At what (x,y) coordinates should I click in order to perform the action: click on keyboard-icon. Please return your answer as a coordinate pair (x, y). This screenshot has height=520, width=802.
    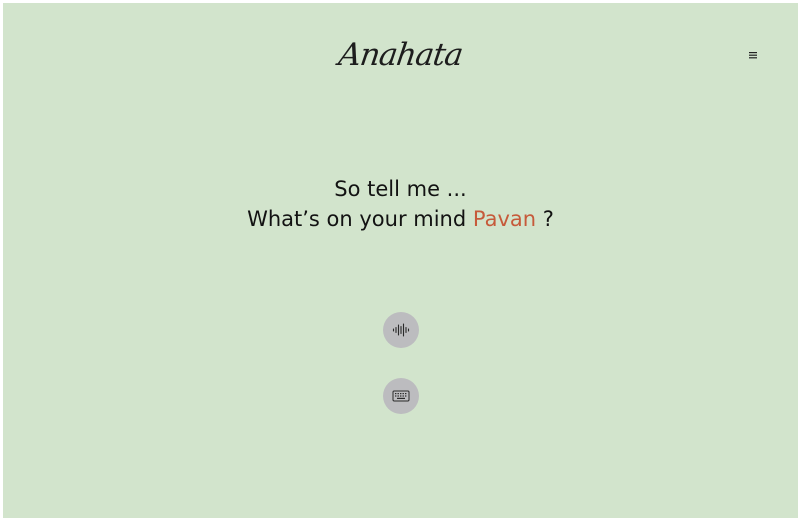
    Looking at the image, I should click on (401, 396).